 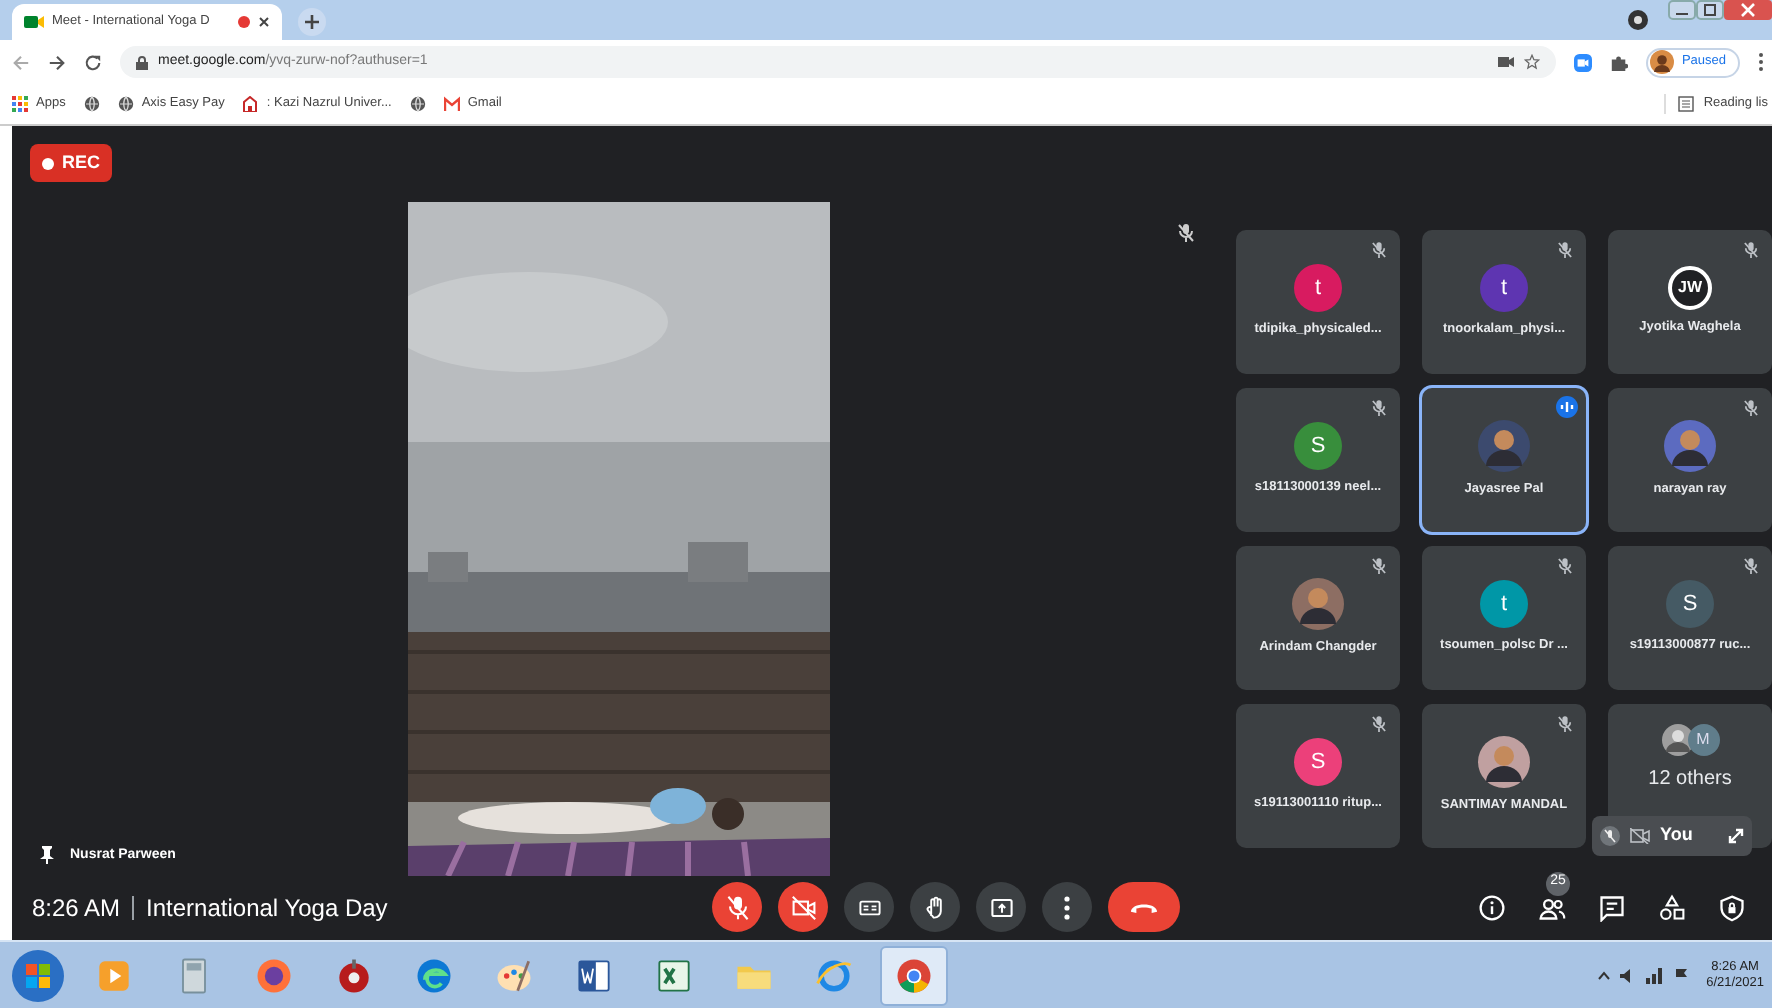 I want to click on mail-icon, so click(x=451, y=104).